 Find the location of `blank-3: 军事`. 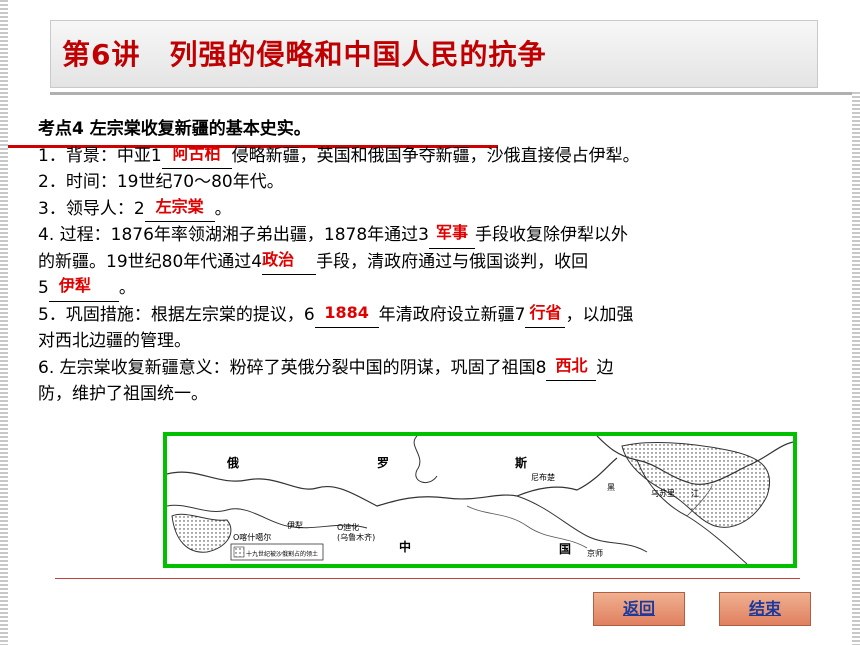

blank-3: 军事 is located at coordinates (451, 236).